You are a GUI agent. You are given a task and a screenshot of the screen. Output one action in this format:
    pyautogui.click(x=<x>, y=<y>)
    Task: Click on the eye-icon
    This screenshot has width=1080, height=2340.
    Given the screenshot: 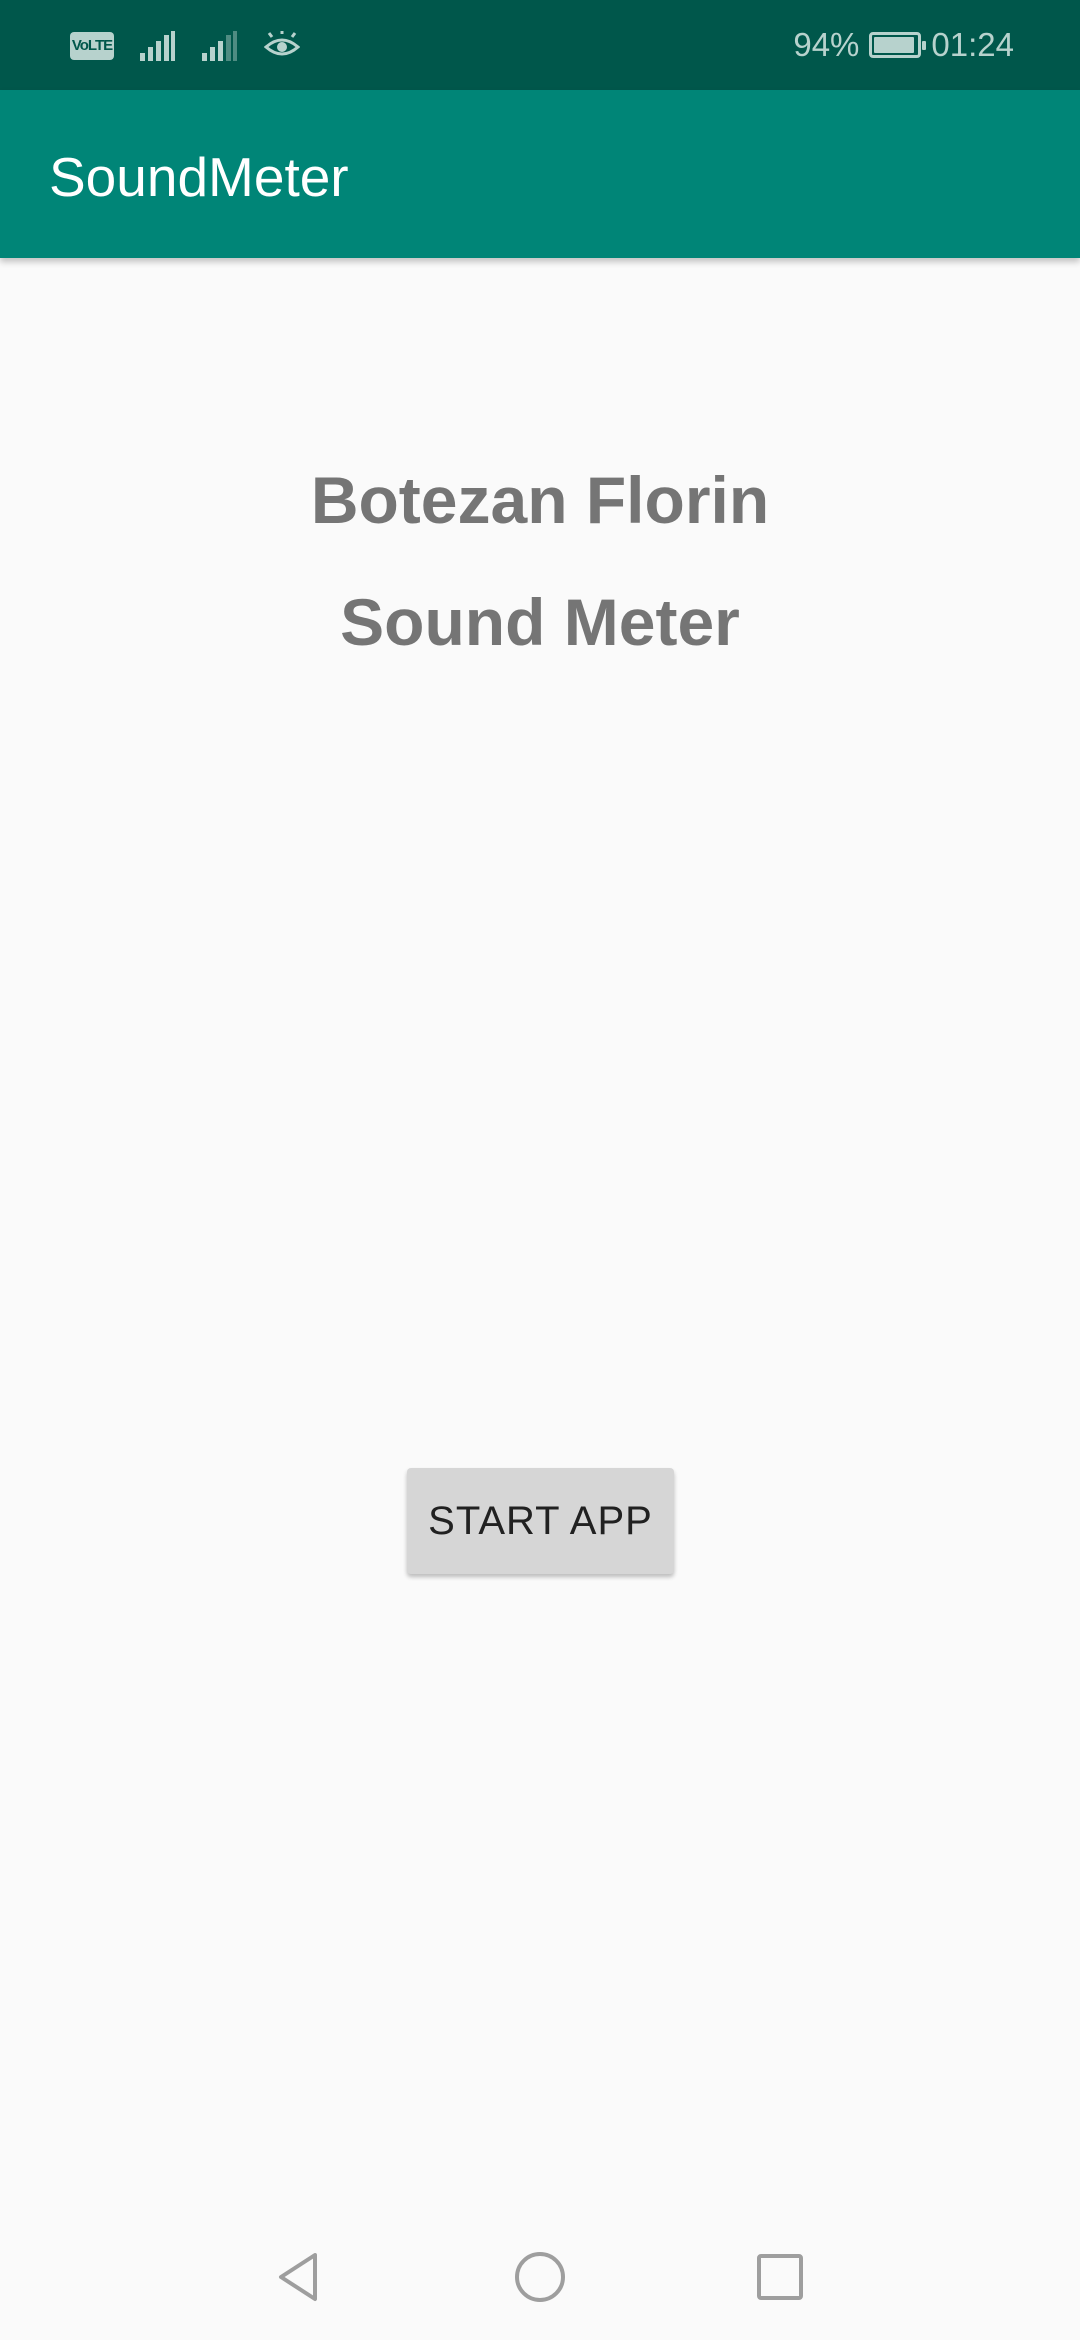 What is the action you would take?
    pyautogui.click(x=282, y=43)
    